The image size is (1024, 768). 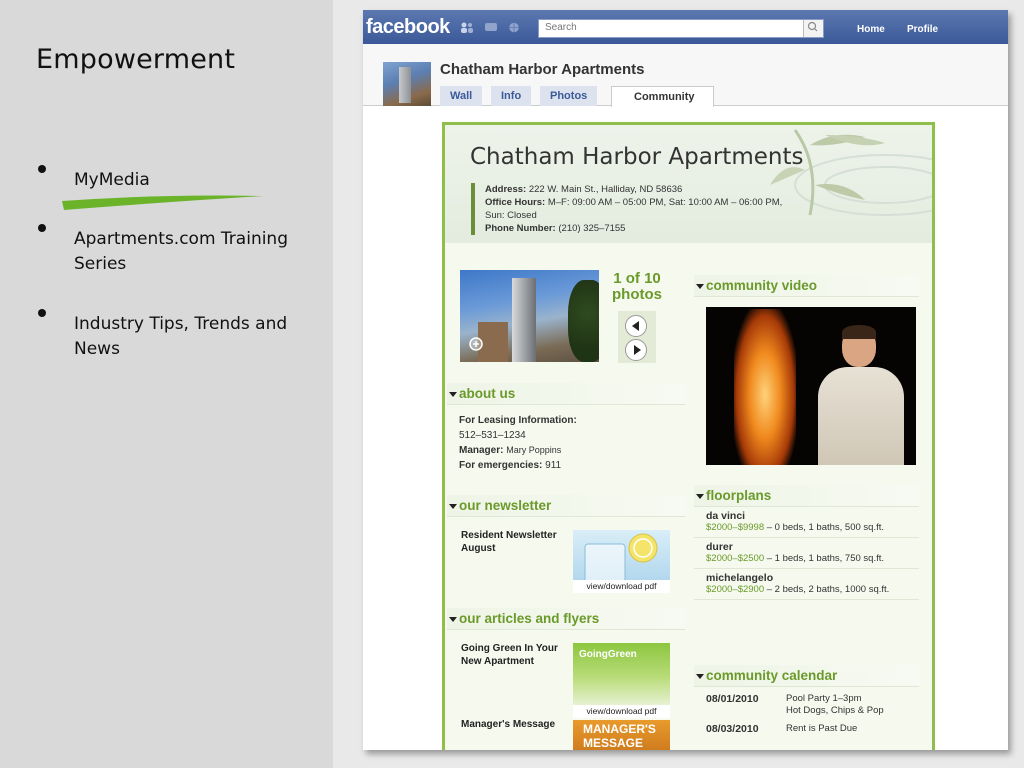 What do you see at coordinates (621, 586) in the screenshot?
I see `newsletter-download-link: view/download pdf` at bounding box center [621, 586].